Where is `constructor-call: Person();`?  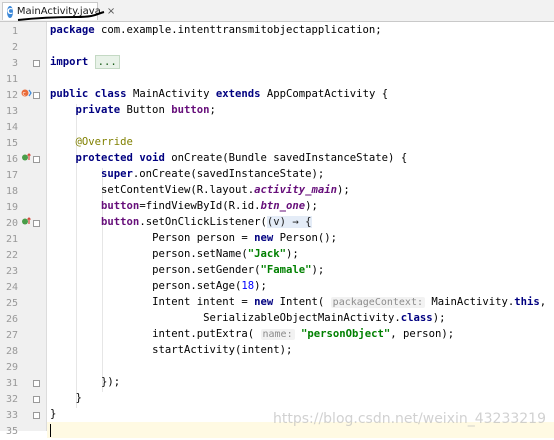
constructor-call: Person(); is located at coordinates (305, 238).